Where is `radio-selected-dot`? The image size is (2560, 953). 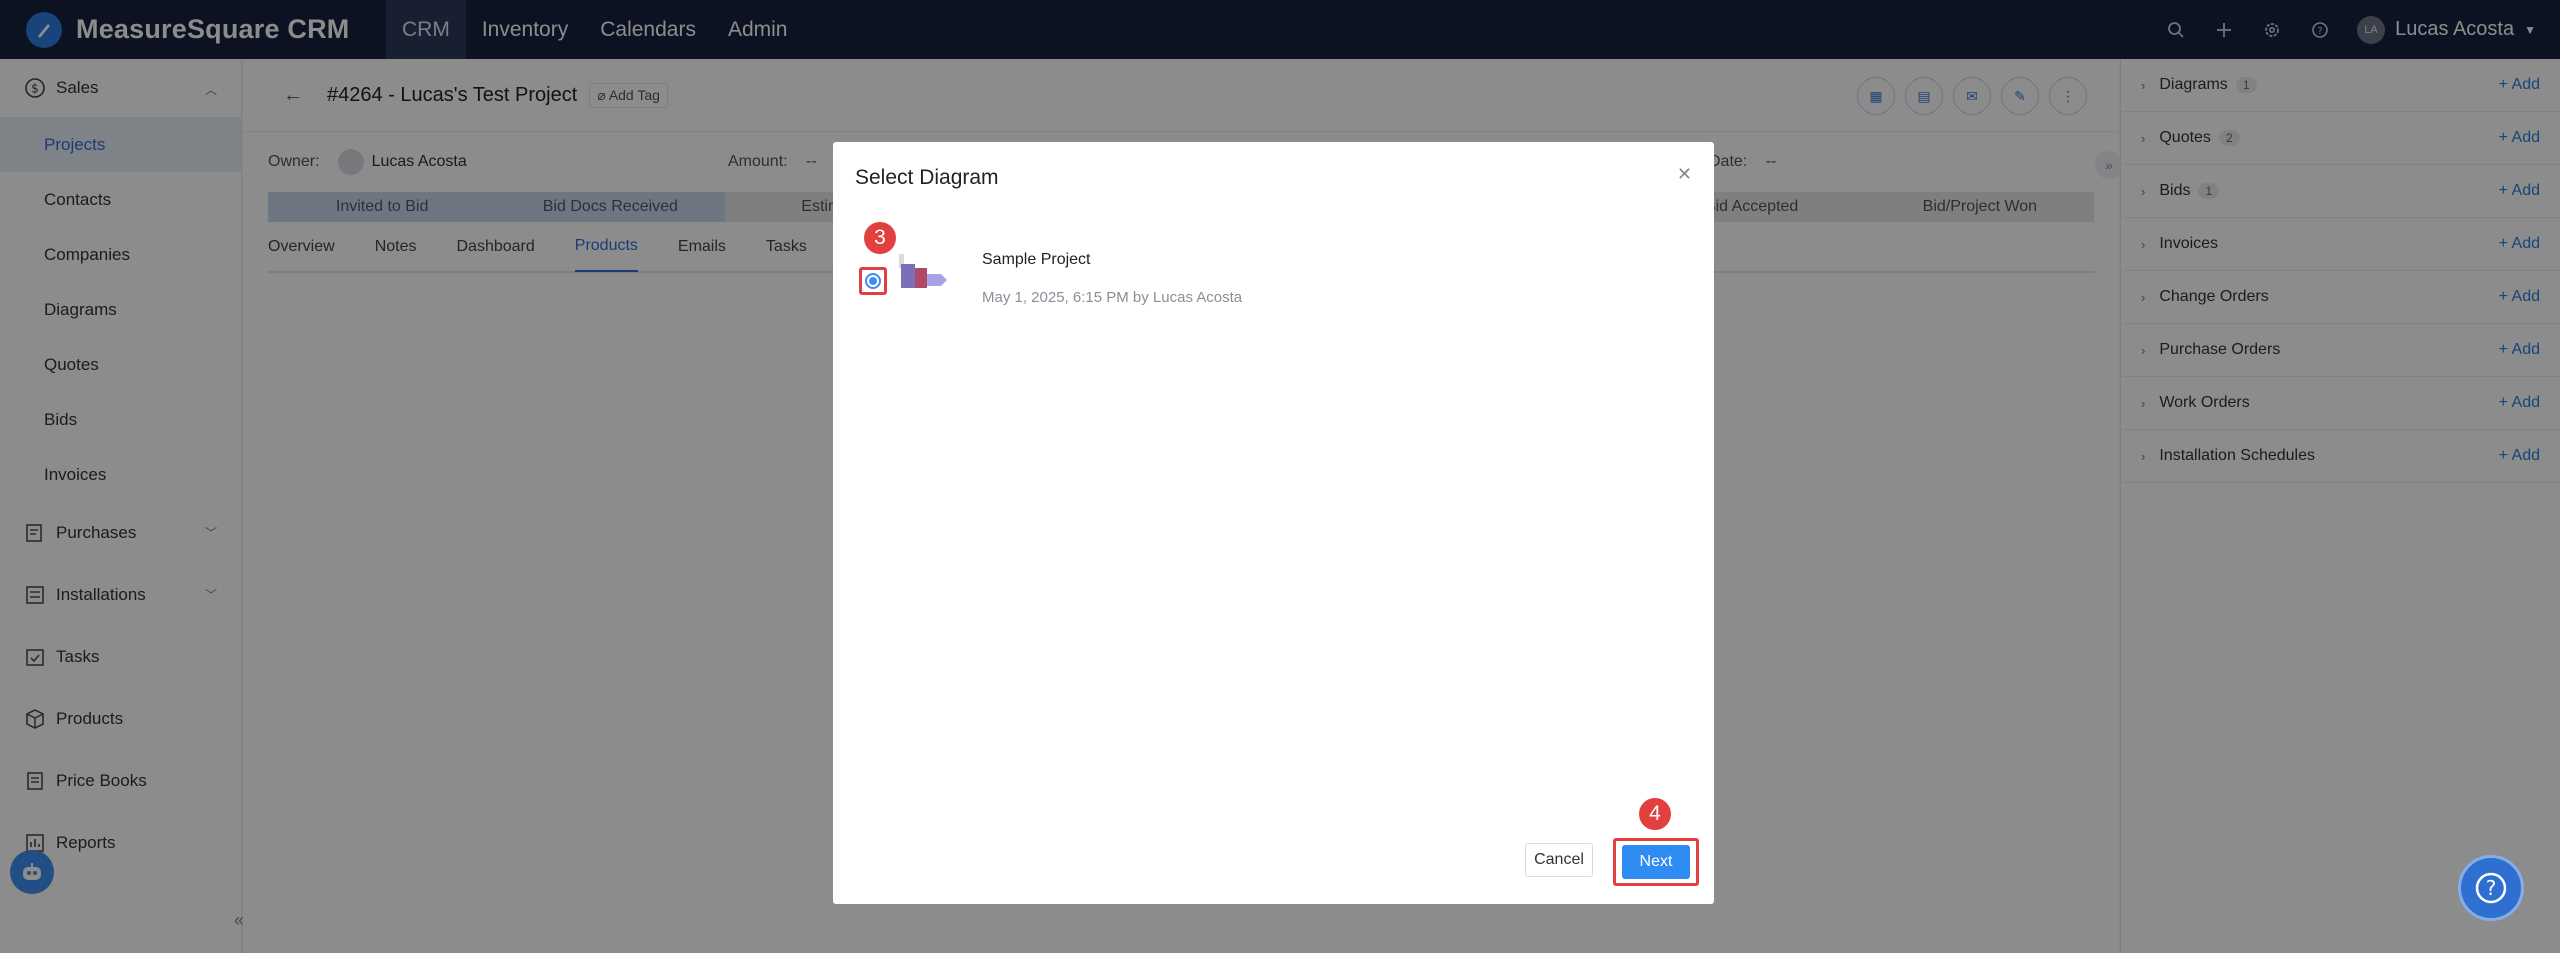 radio-selected-dot is located at coordinates (873, 281).